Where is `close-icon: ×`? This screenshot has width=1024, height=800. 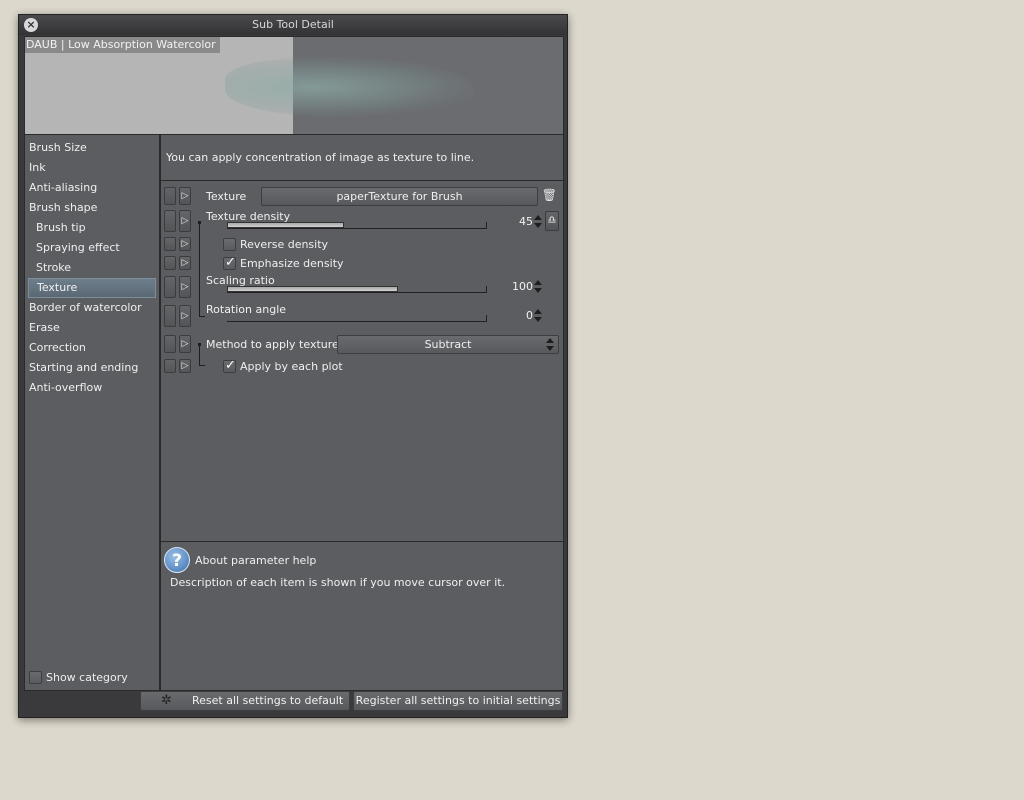 close-icon: × is located at coordinates (31, 25).